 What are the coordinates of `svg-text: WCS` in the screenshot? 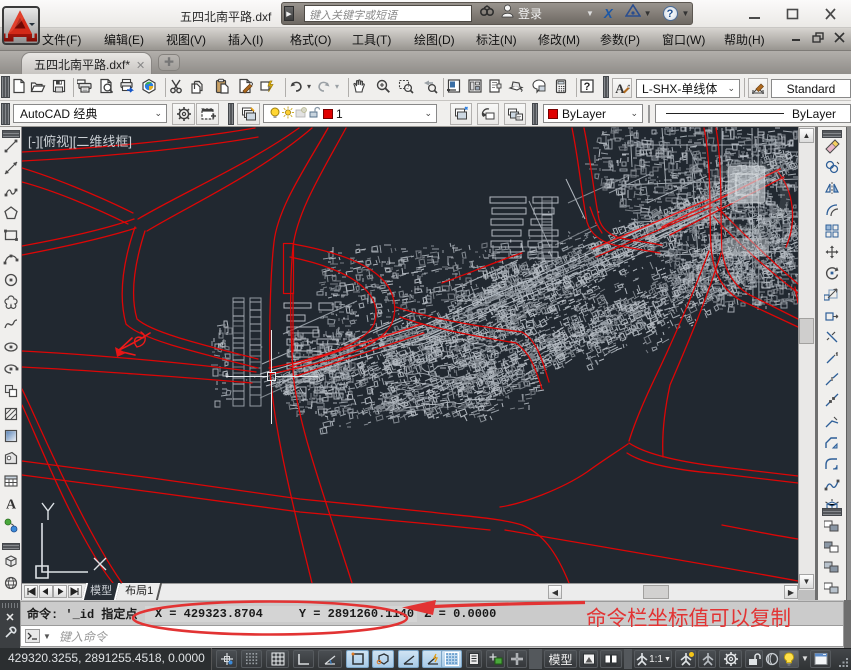 It's located at (743, 248).